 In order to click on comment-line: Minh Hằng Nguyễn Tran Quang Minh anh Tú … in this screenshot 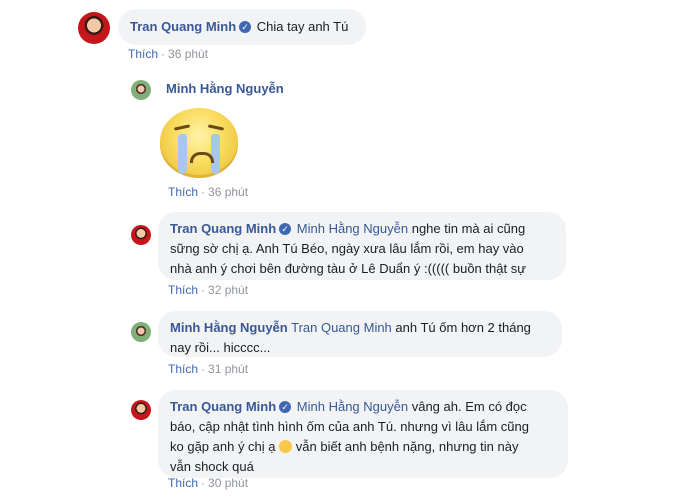, I will do `click(360, 328)`.